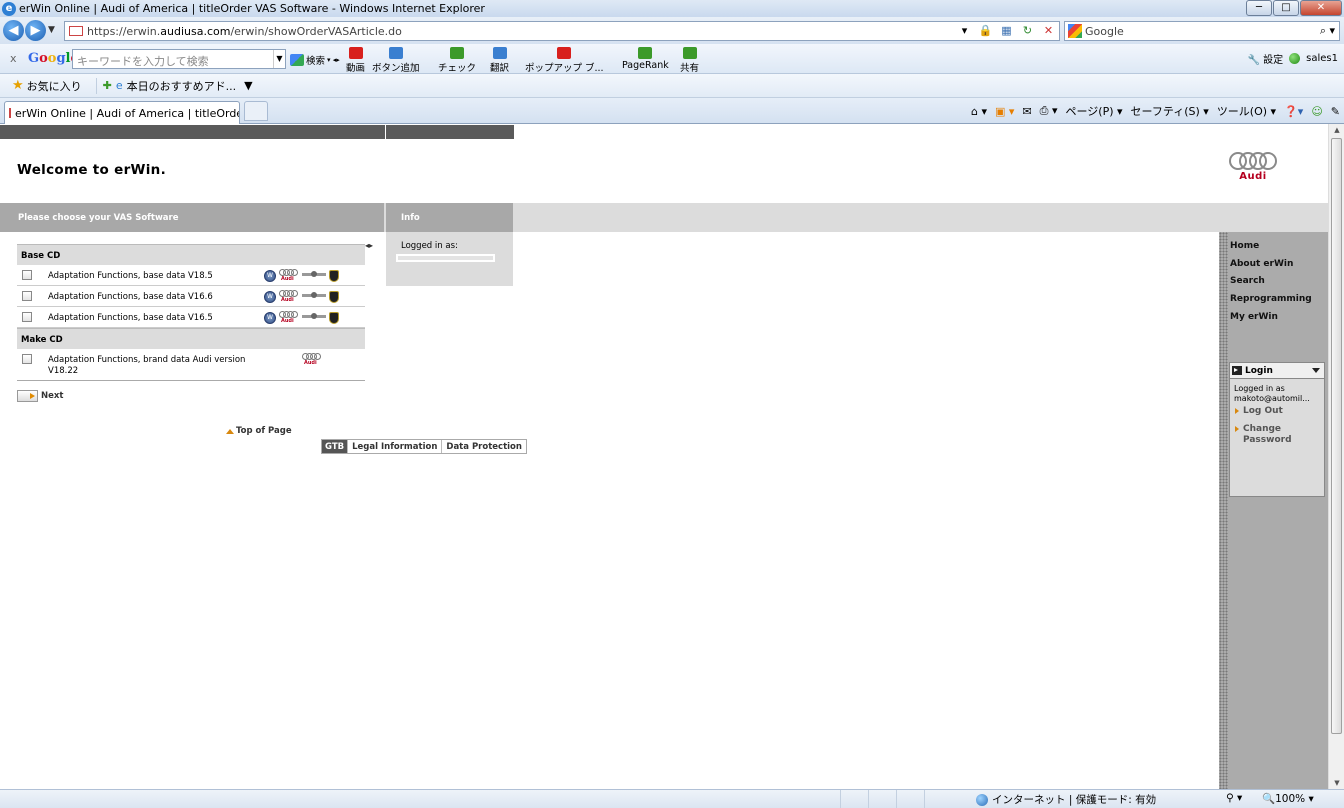 The image size is (1344, 808). I want to click on page-menu: ページ(P) ▾, so click(1094, 111).